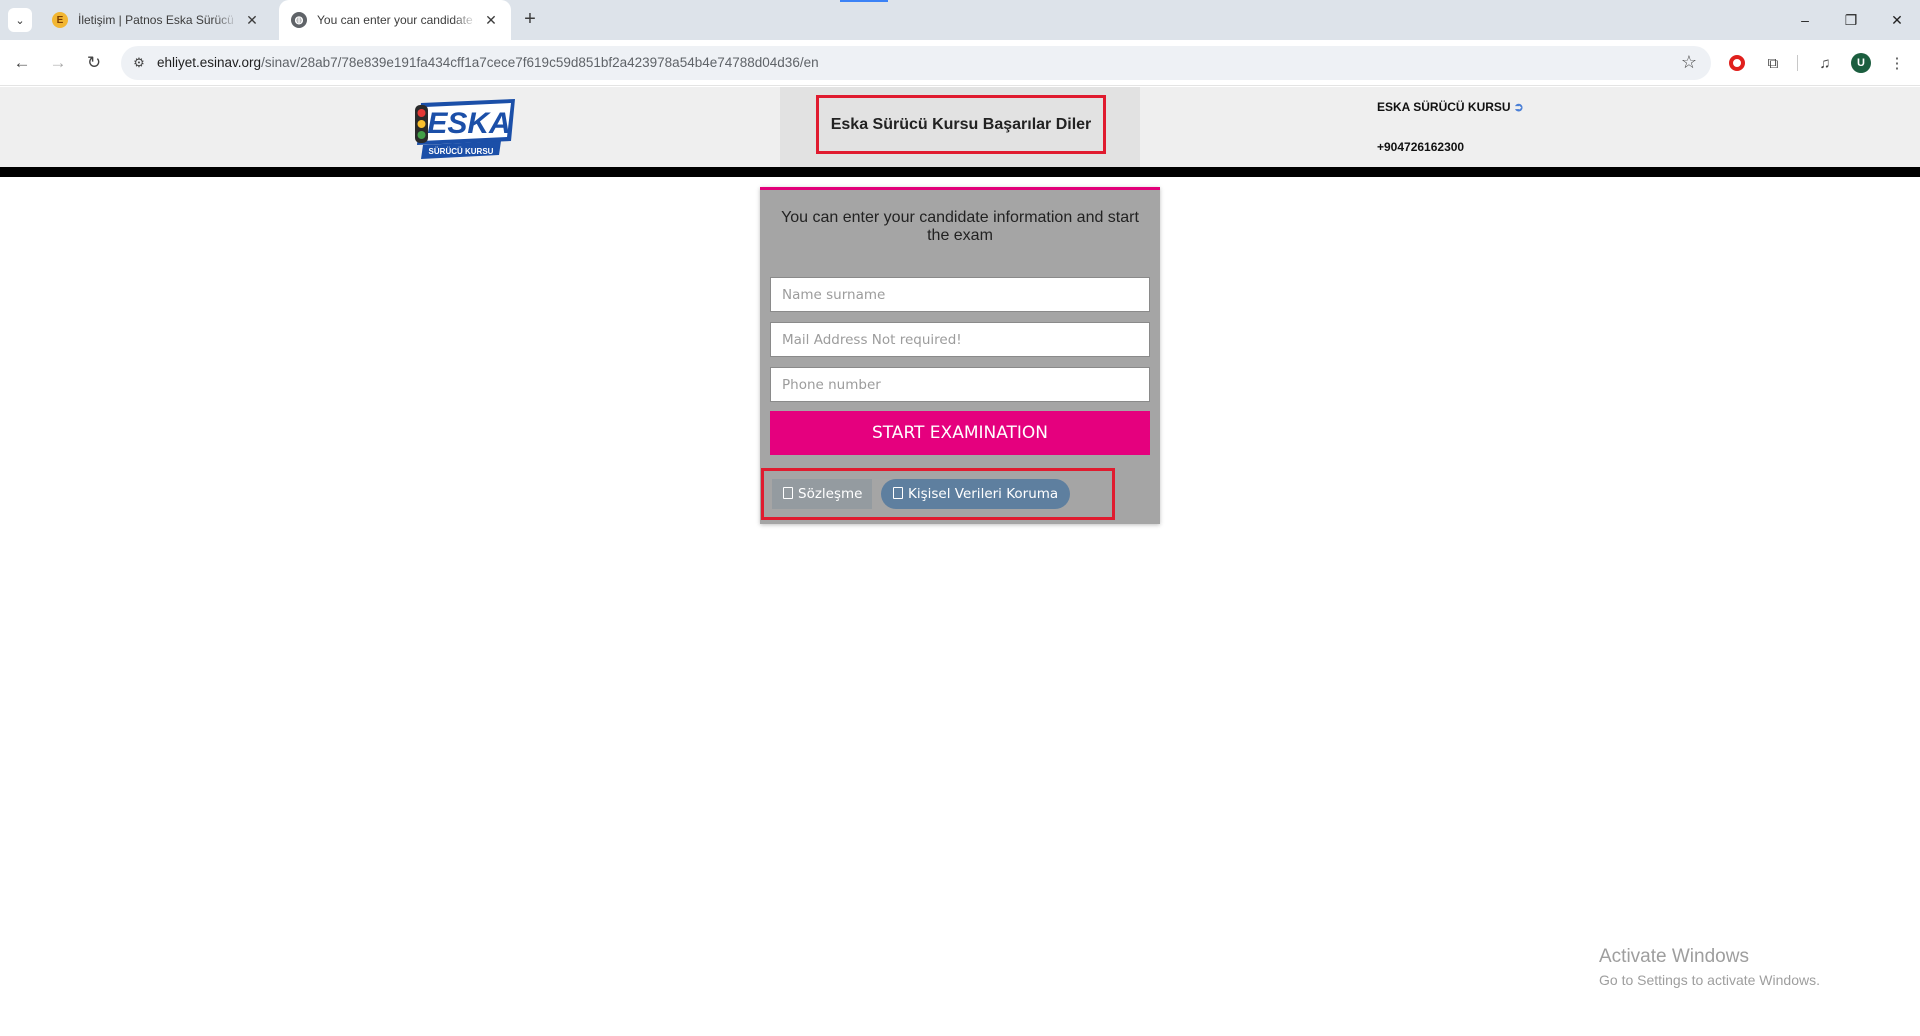 The width and height of the screenshot is (1920, 1036). Describe the element at coordinates (209, 62) in the screenshot. I see `url-host: ehliyet.esinav.org` at that location.